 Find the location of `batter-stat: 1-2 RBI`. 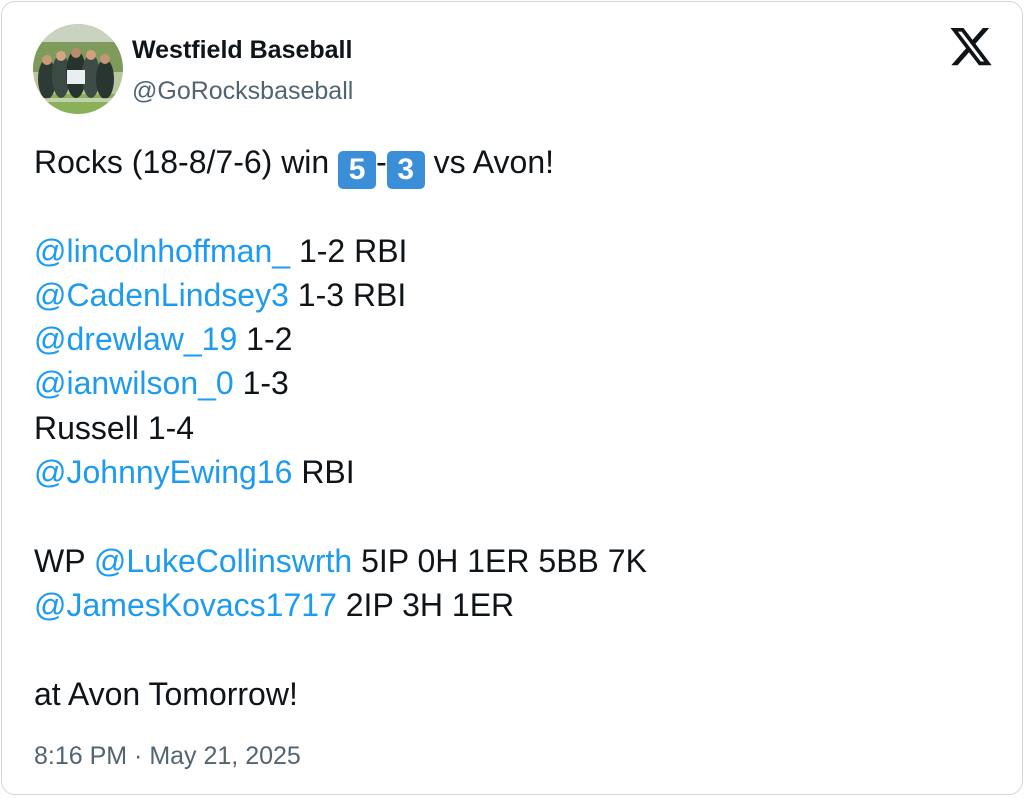

batter-stat: 1-2 RBI is located at coordinates (349, 250).